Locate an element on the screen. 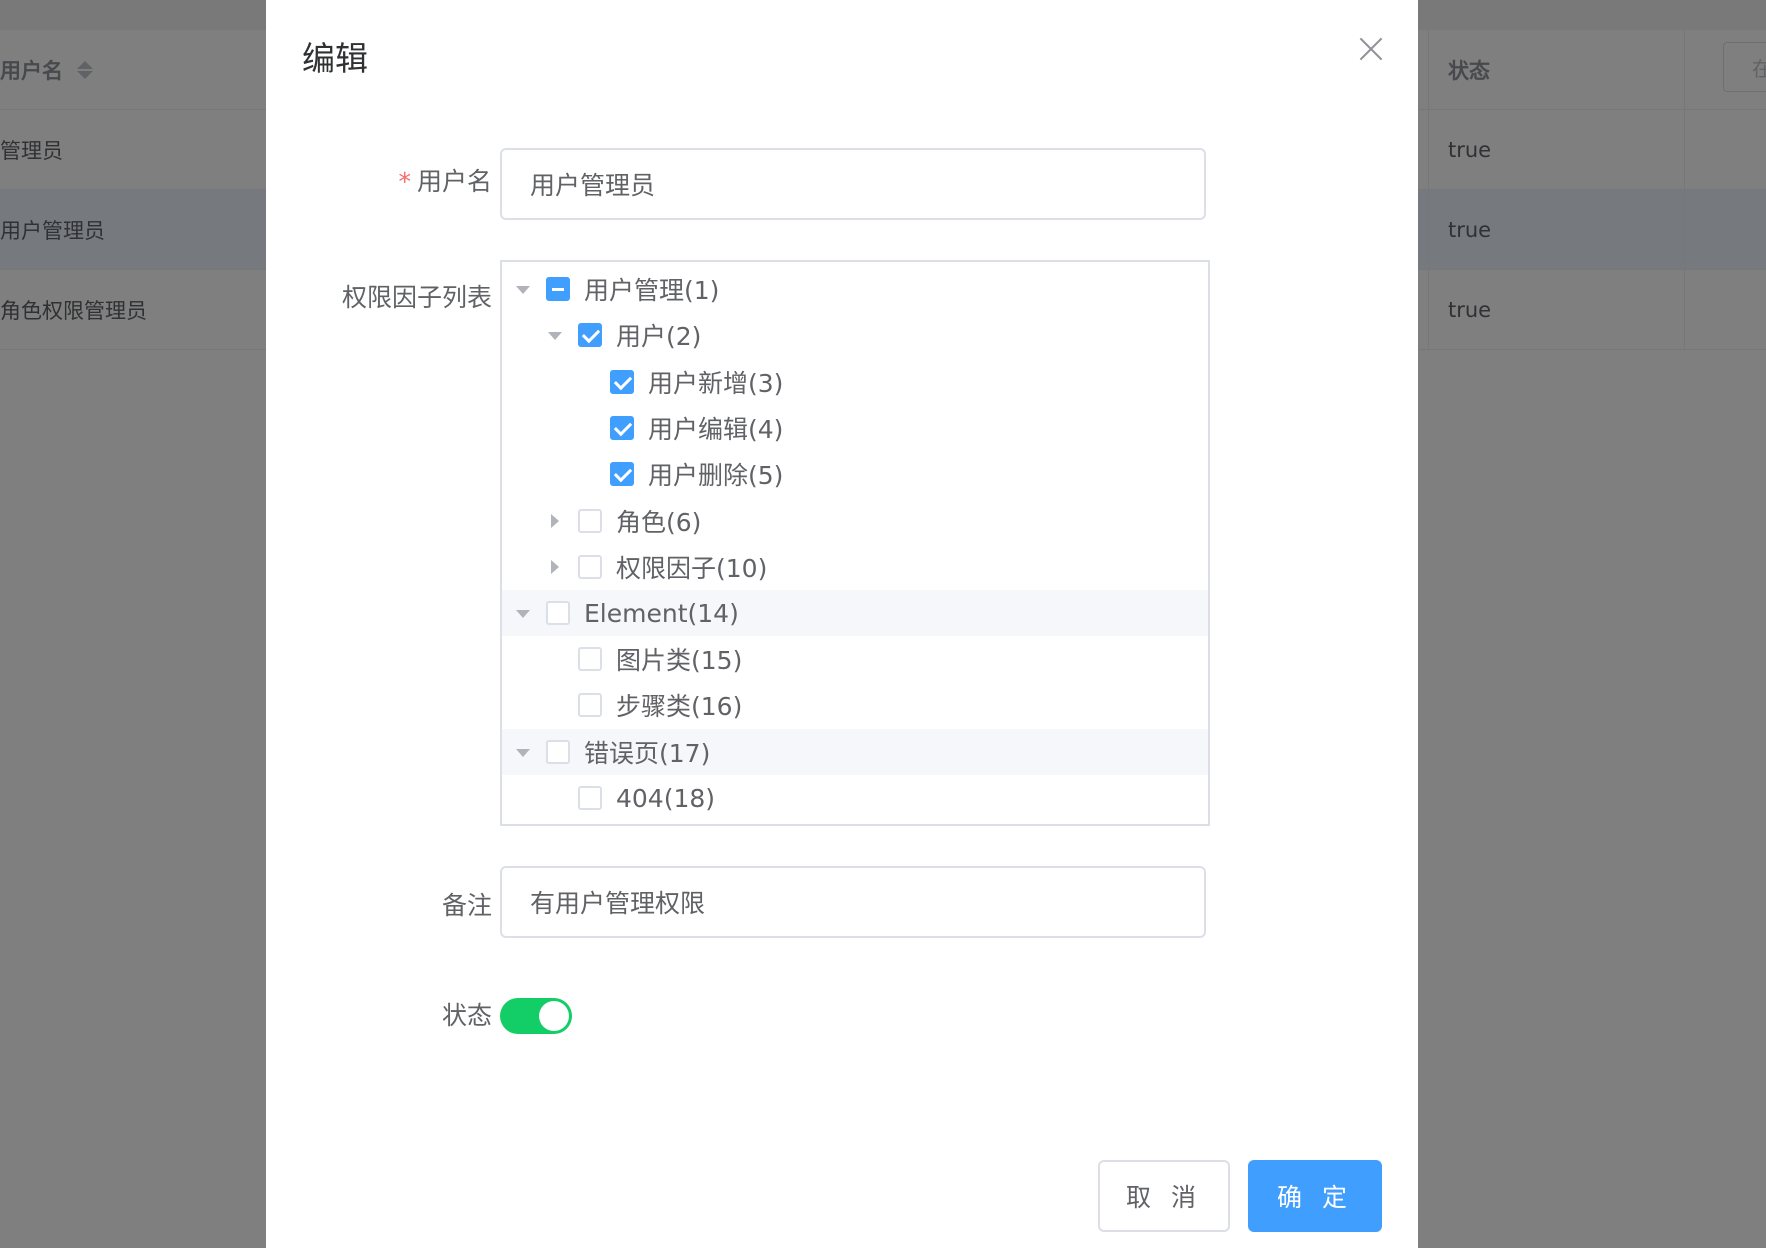  username-label-text: 用户名 is located at coordinates (454, 181).